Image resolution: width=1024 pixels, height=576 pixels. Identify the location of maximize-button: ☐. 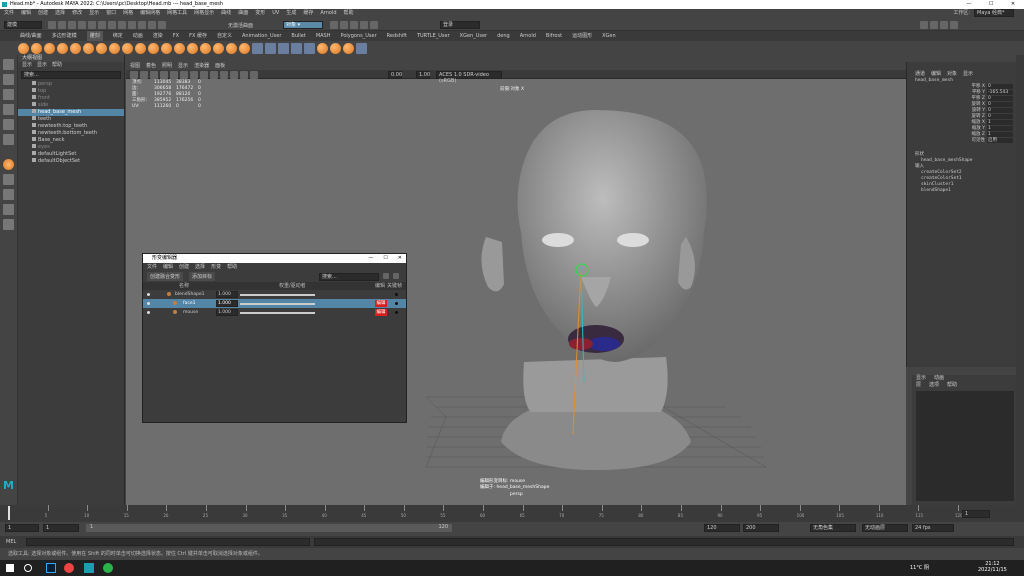
(991, 4).